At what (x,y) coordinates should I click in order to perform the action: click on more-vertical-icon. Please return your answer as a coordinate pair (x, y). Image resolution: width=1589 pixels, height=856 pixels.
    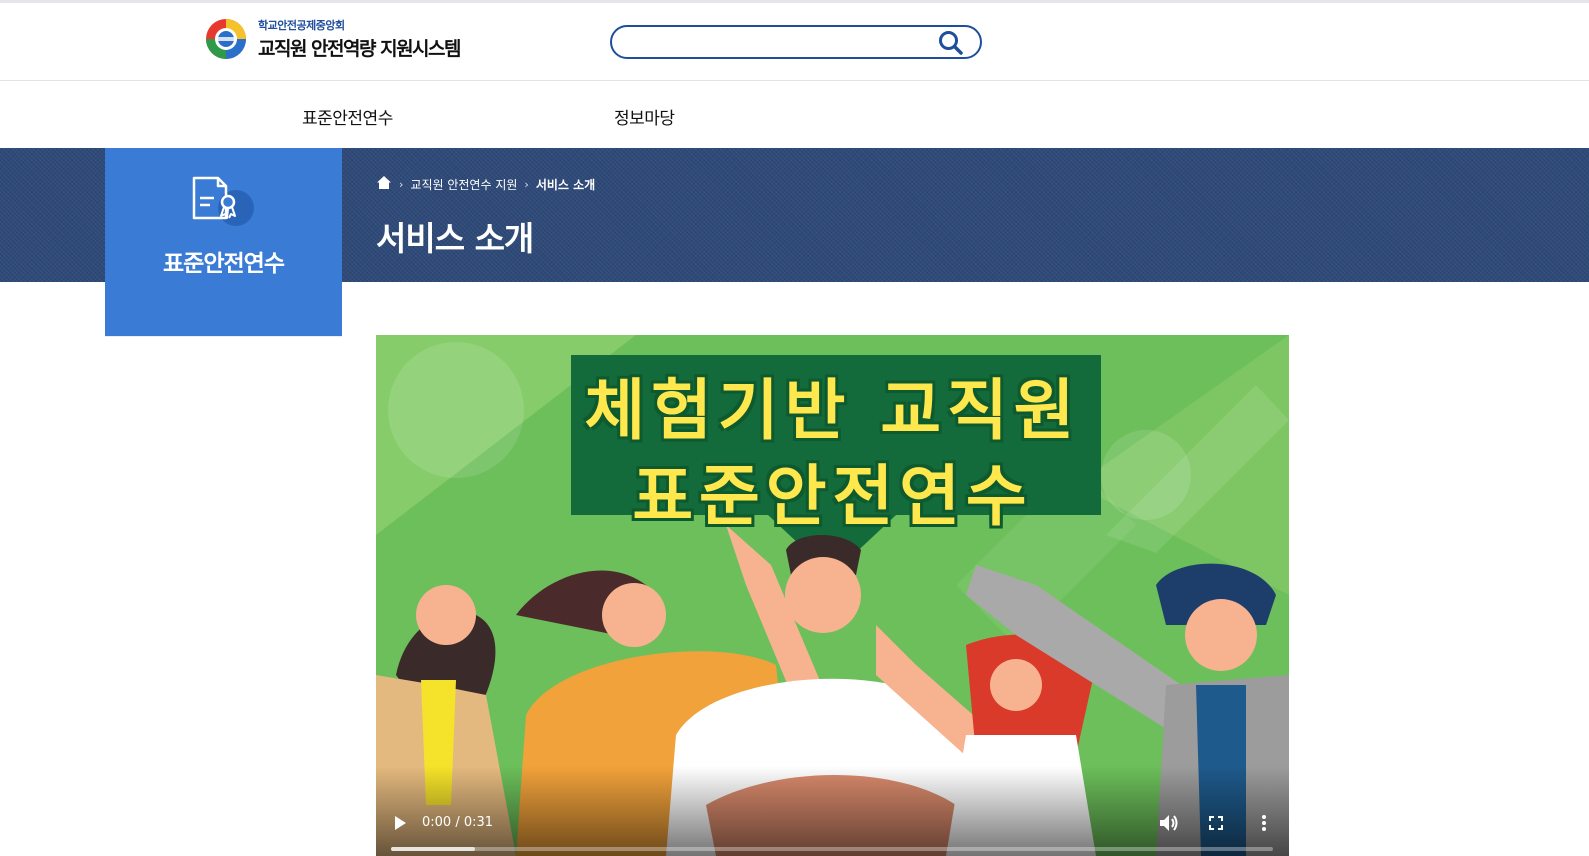
    Looking at the image, I should click on (1264, 825).